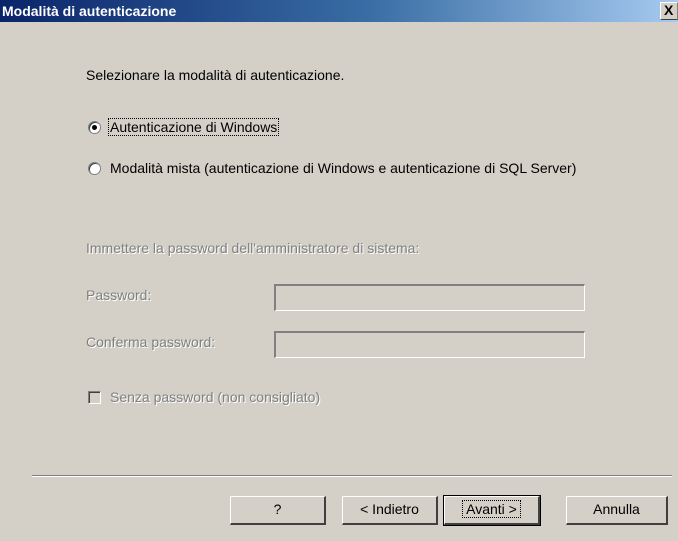 Image resolution: width=678 pixels, height=541 pixels. I want to click on radio-windows-auth, so click(94, 127).